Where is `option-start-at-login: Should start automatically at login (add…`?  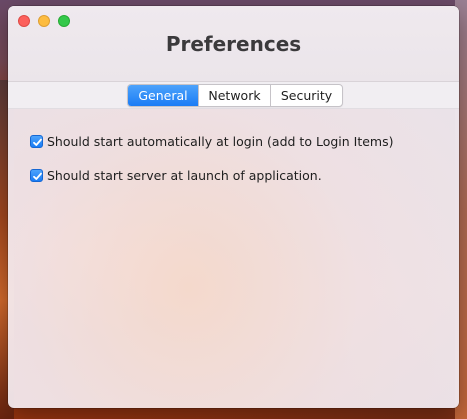 option-start-at-login: Should start automatically at login (add… is located at coordinates (211, 141).